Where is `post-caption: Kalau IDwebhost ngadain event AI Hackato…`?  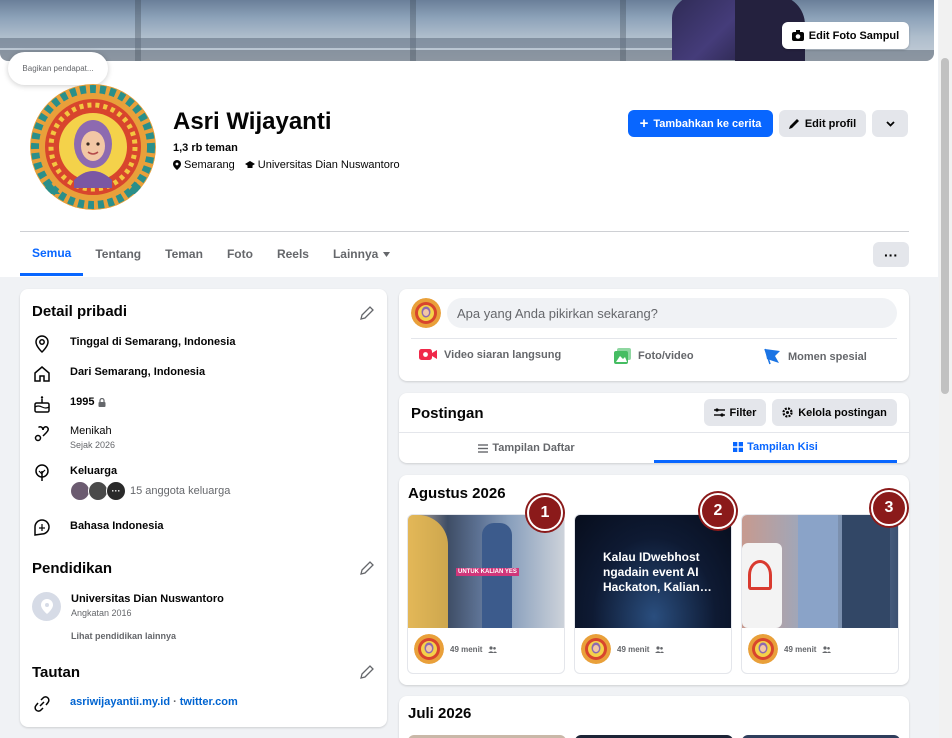 post-caption: Kalau IDwebhost ngadain event AI Hackato… is located at coordinates (657, 572).